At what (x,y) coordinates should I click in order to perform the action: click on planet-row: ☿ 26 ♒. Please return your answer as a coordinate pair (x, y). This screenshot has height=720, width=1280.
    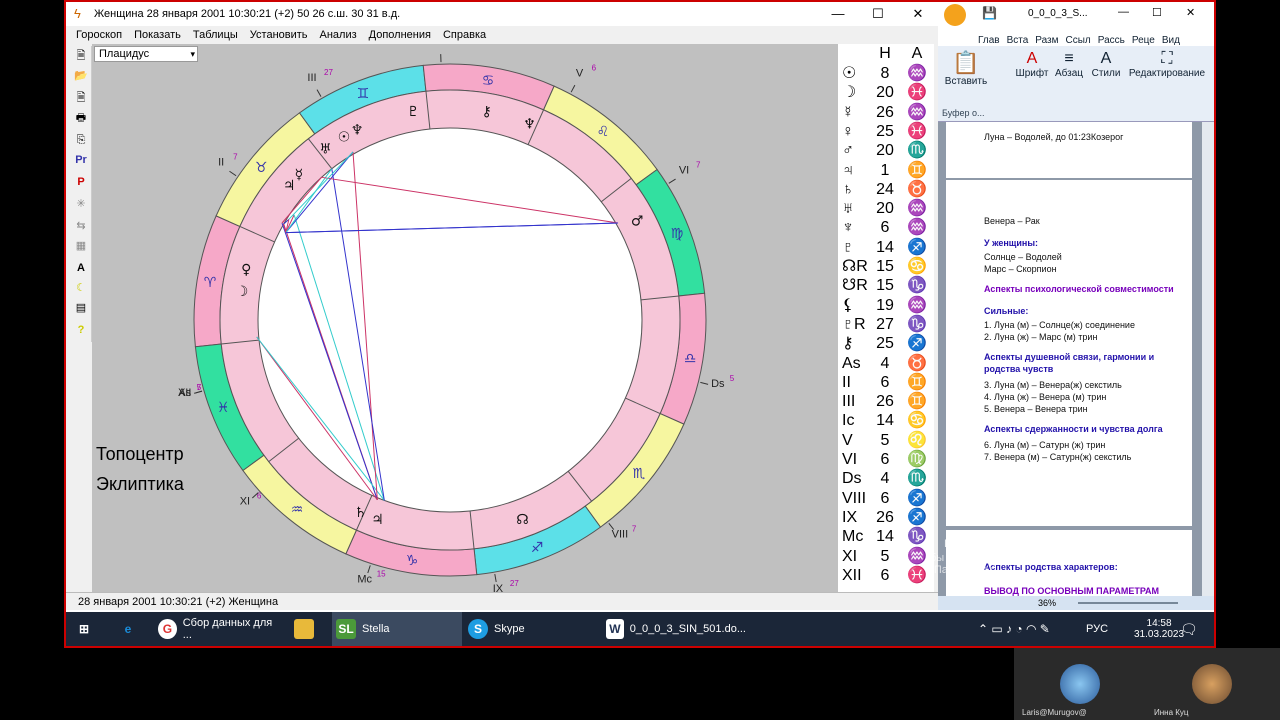
    Looking at the image, I should click on (886, 112).